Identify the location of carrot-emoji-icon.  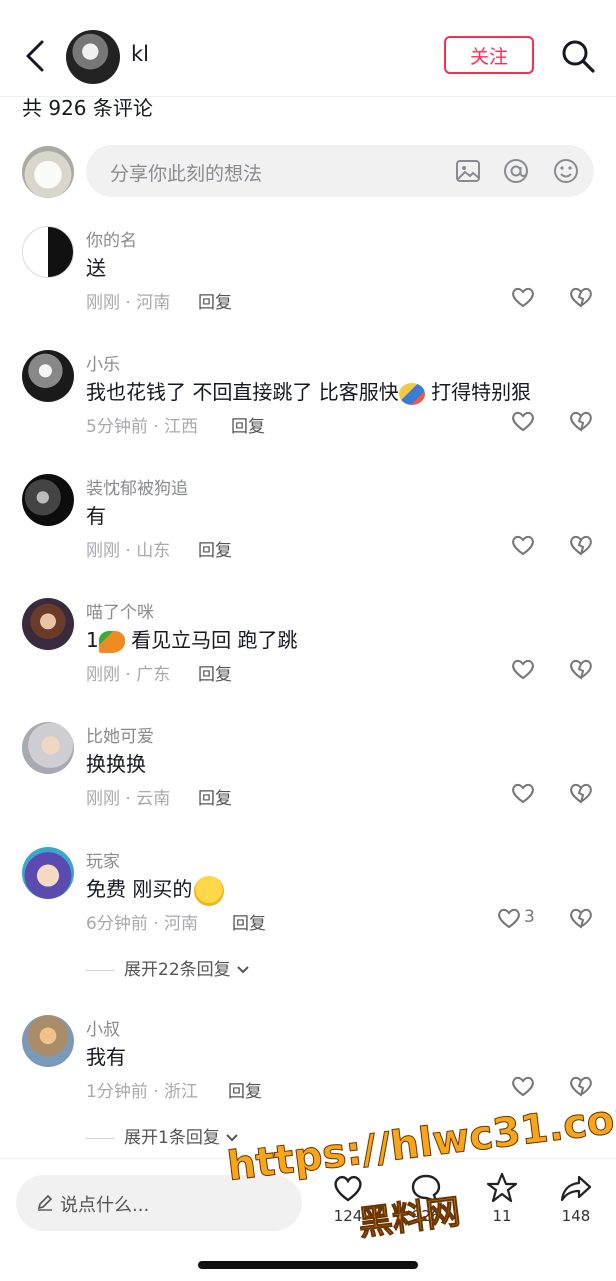
(111, 641).